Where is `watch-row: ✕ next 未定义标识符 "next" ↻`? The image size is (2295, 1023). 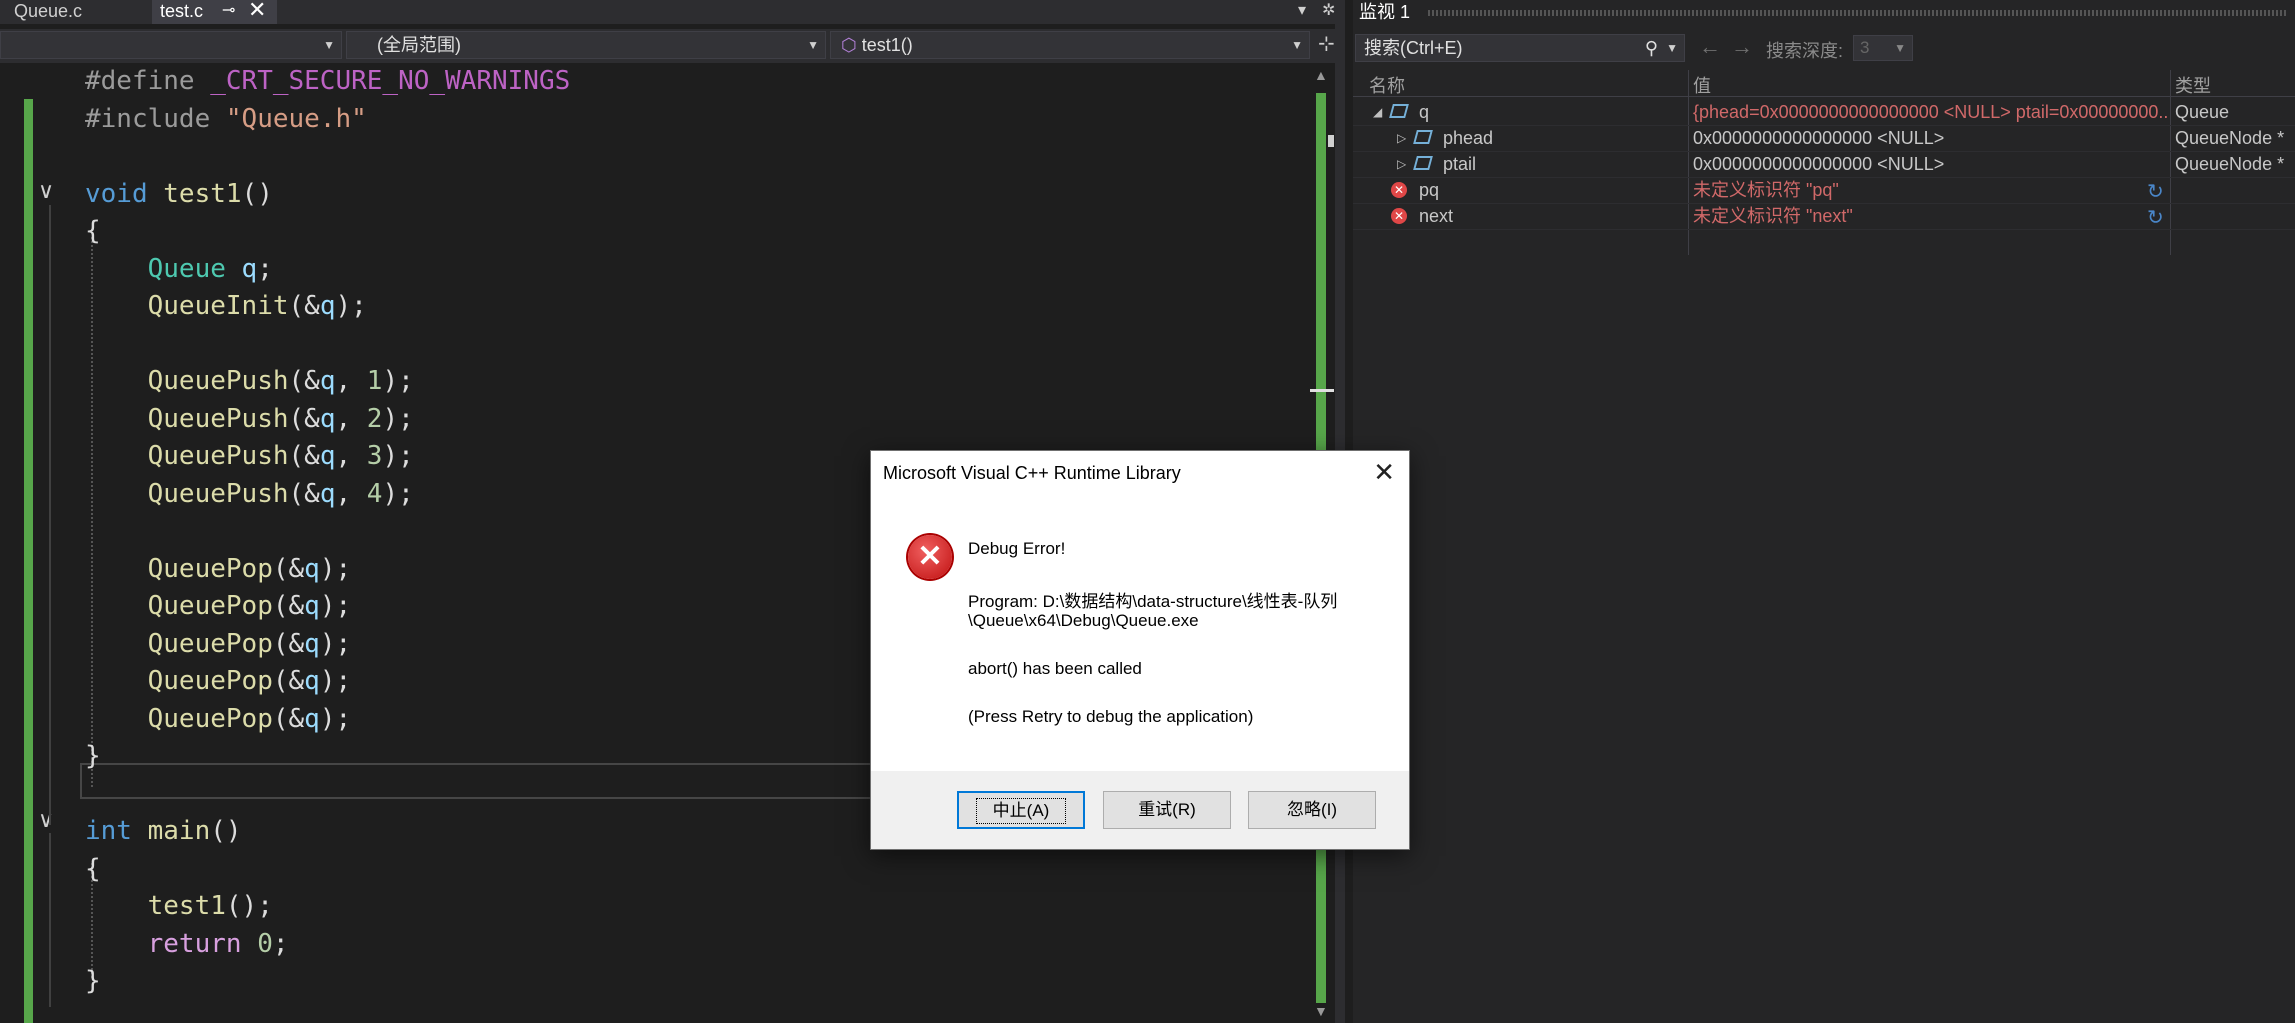
watch-row: ✕ next 未定义标识符 "next" ↻ is located at coordinates (1824, 216).